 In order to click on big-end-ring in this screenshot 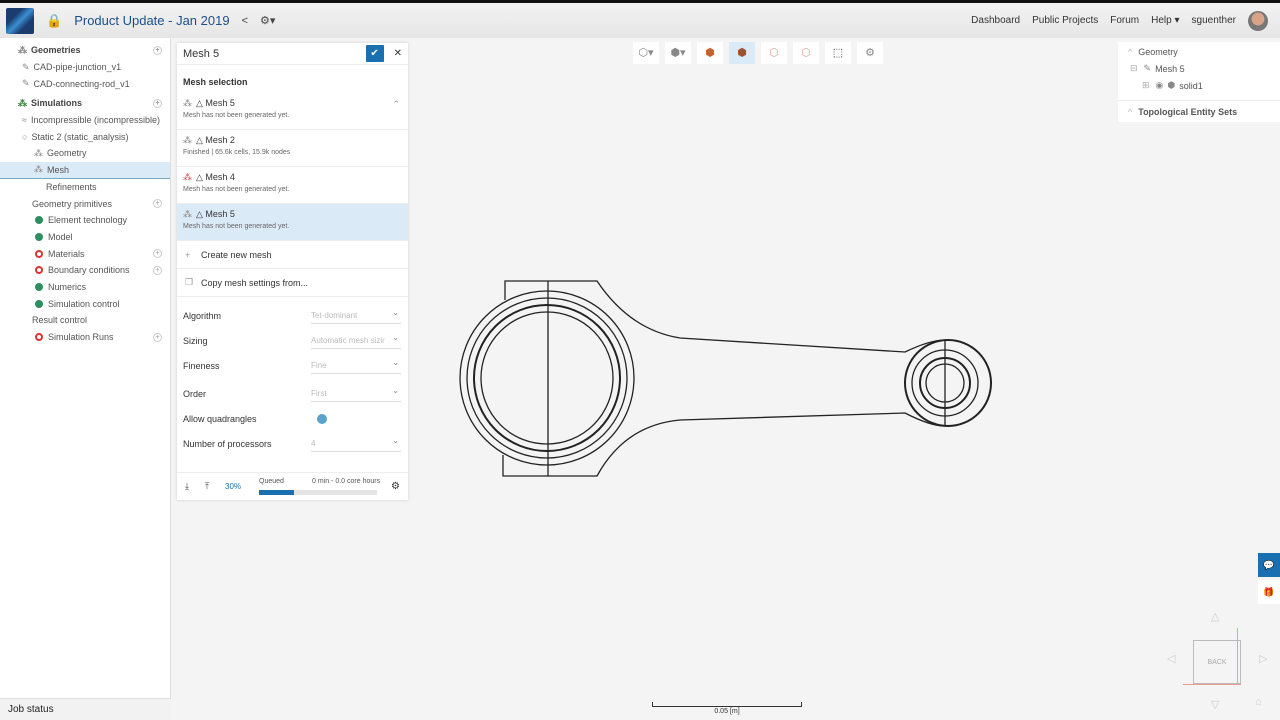, I will do `click(547, 378)`.